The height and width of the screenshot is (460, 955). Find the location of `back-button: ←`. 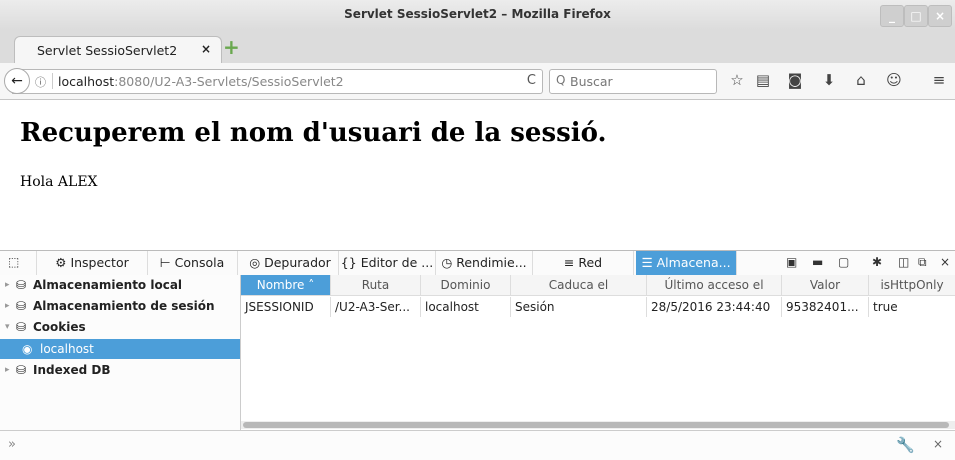

back-button: ← is located at coordinates (17, 81).